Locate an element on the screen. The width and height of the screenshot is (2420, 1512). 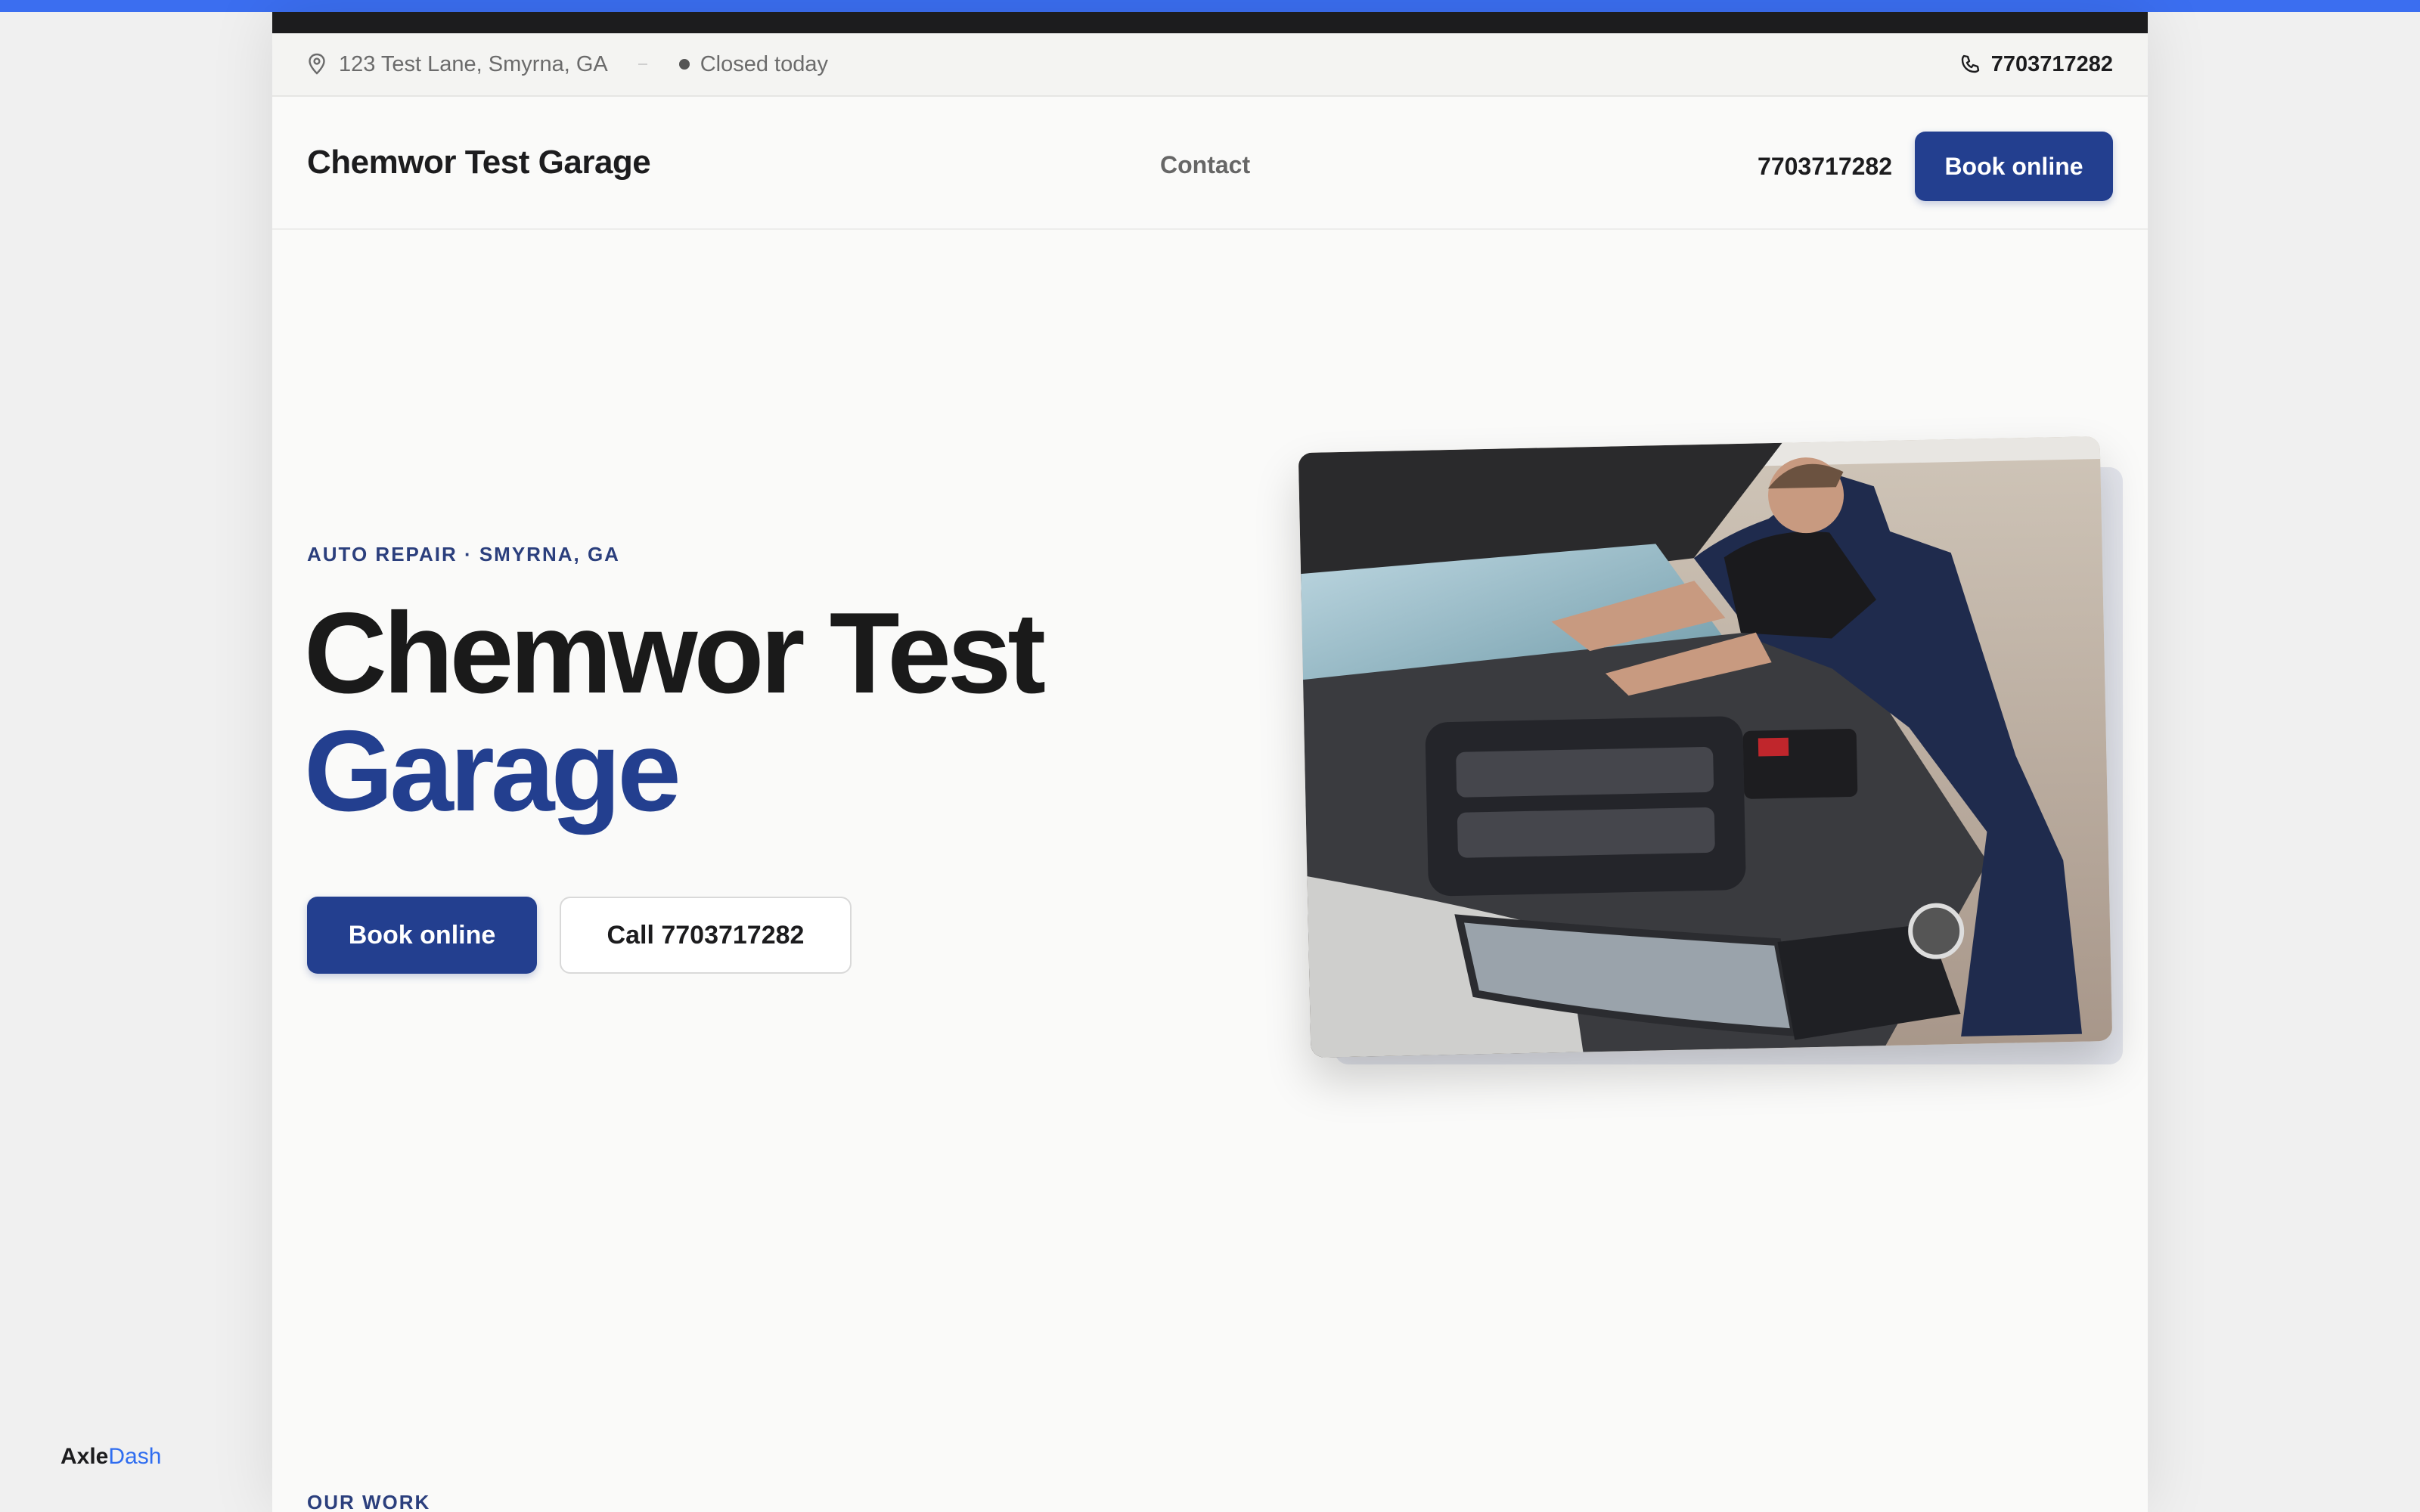
separator is located at coordinates (642, 64).